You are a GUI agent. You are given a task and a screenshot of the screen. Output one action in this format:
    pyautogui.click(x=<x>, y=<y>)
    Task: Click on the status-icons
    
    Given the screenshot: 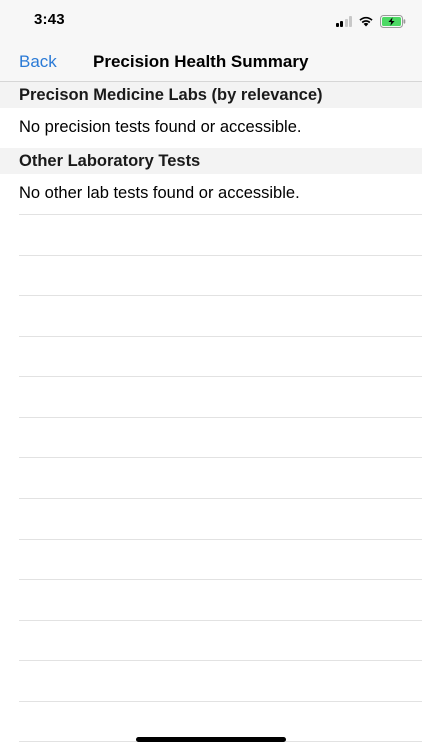 What is the action you would take?
    pyautogui.click(x=371, y=21)
    